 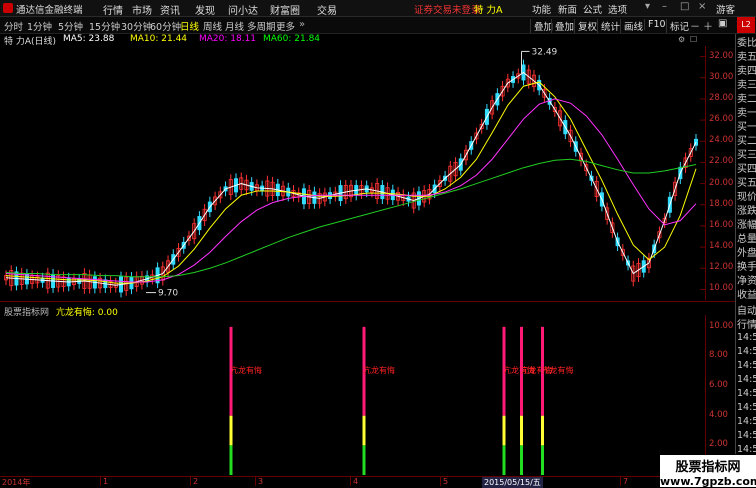 What do you see at coordinates (746, 211) in the screenshot?
I see `quote-field-label: 涨跌` at bounding box center [746, 211].